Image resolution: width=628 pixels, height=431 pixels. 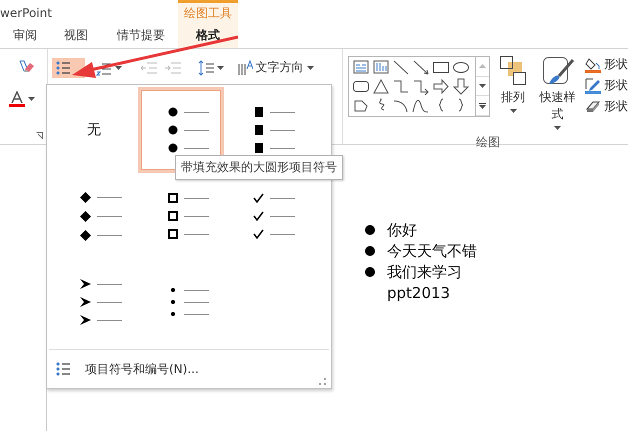 I want to click on brush-style-icon, so click(x=557, y=71).